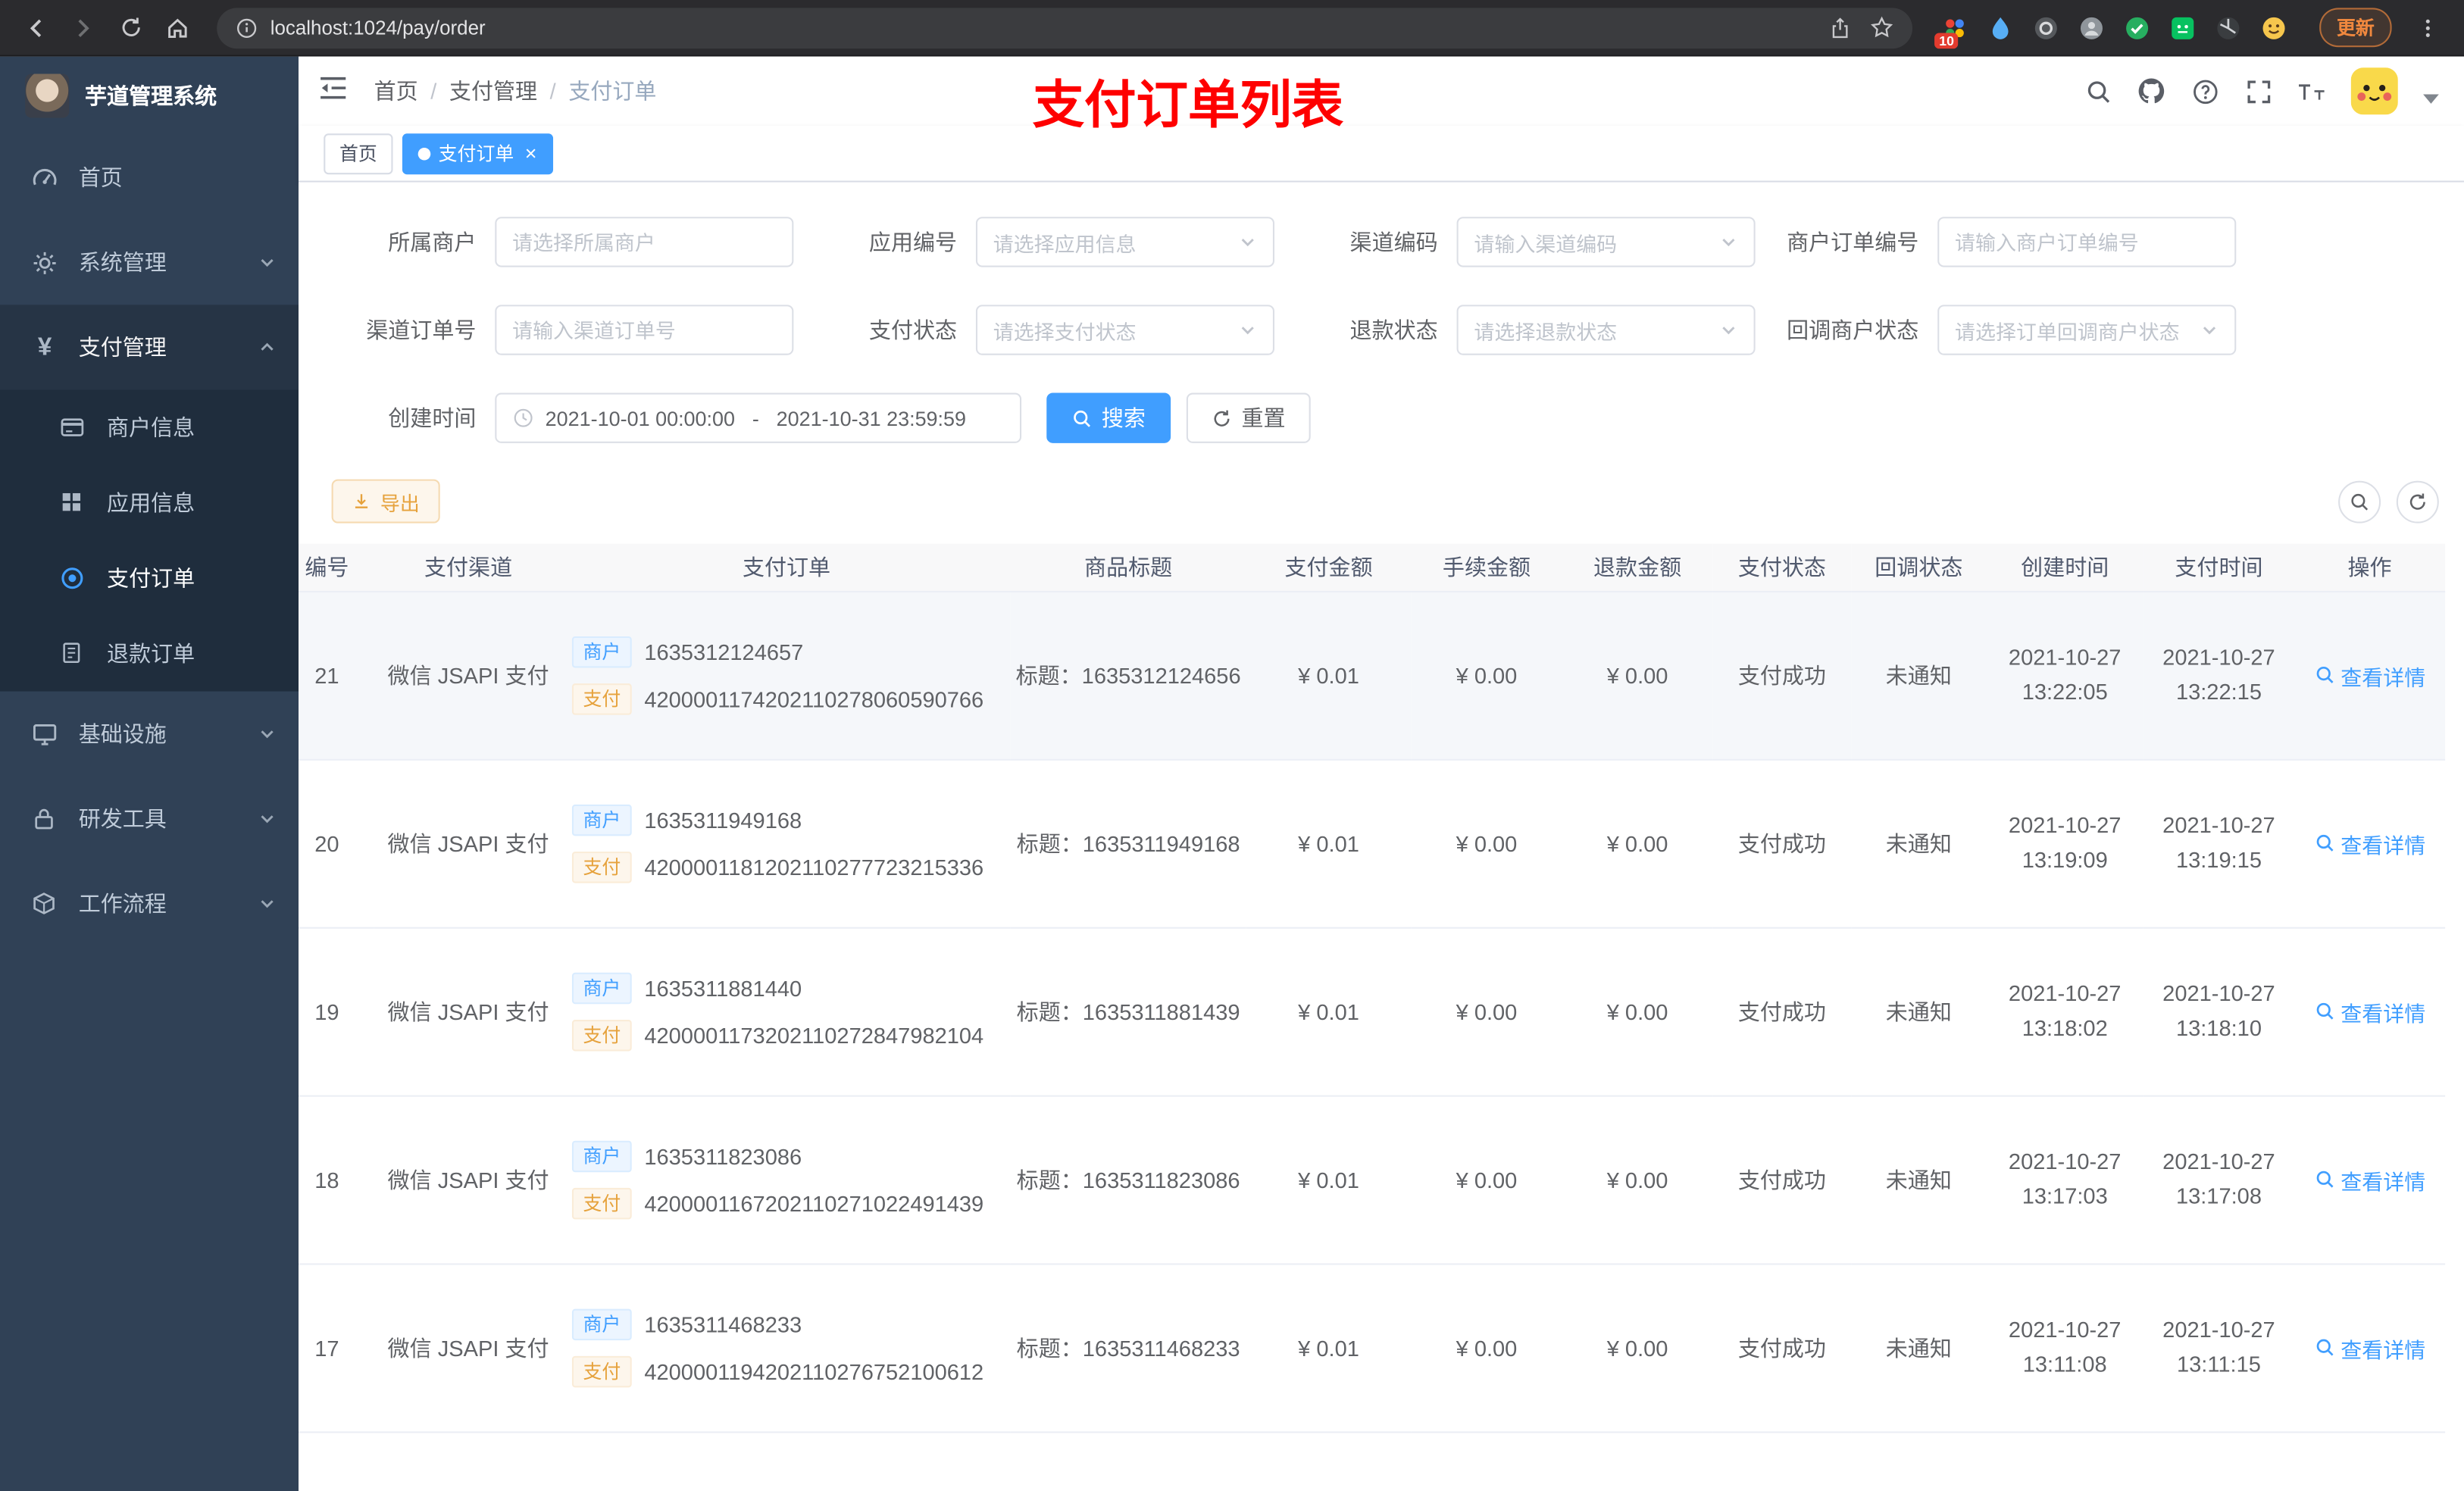 Image resolution: width=2464 pixels, height=1491 pixels. I want to click on col-pay-order: 支付订单, so click(786, 567).